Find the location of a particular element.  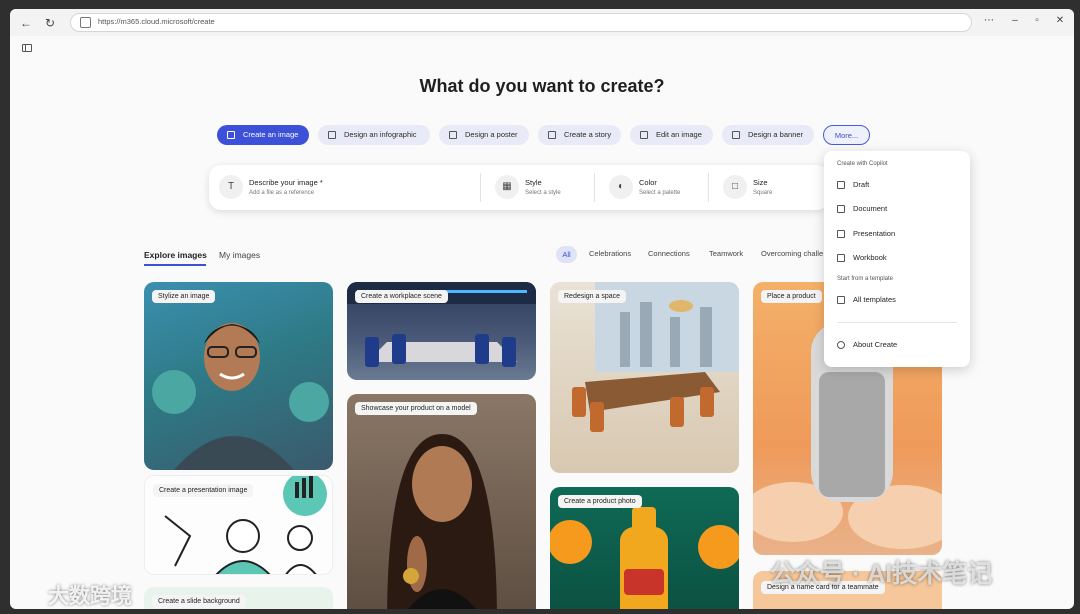

chip-label: Create an image is located at coordinates (271, 134).